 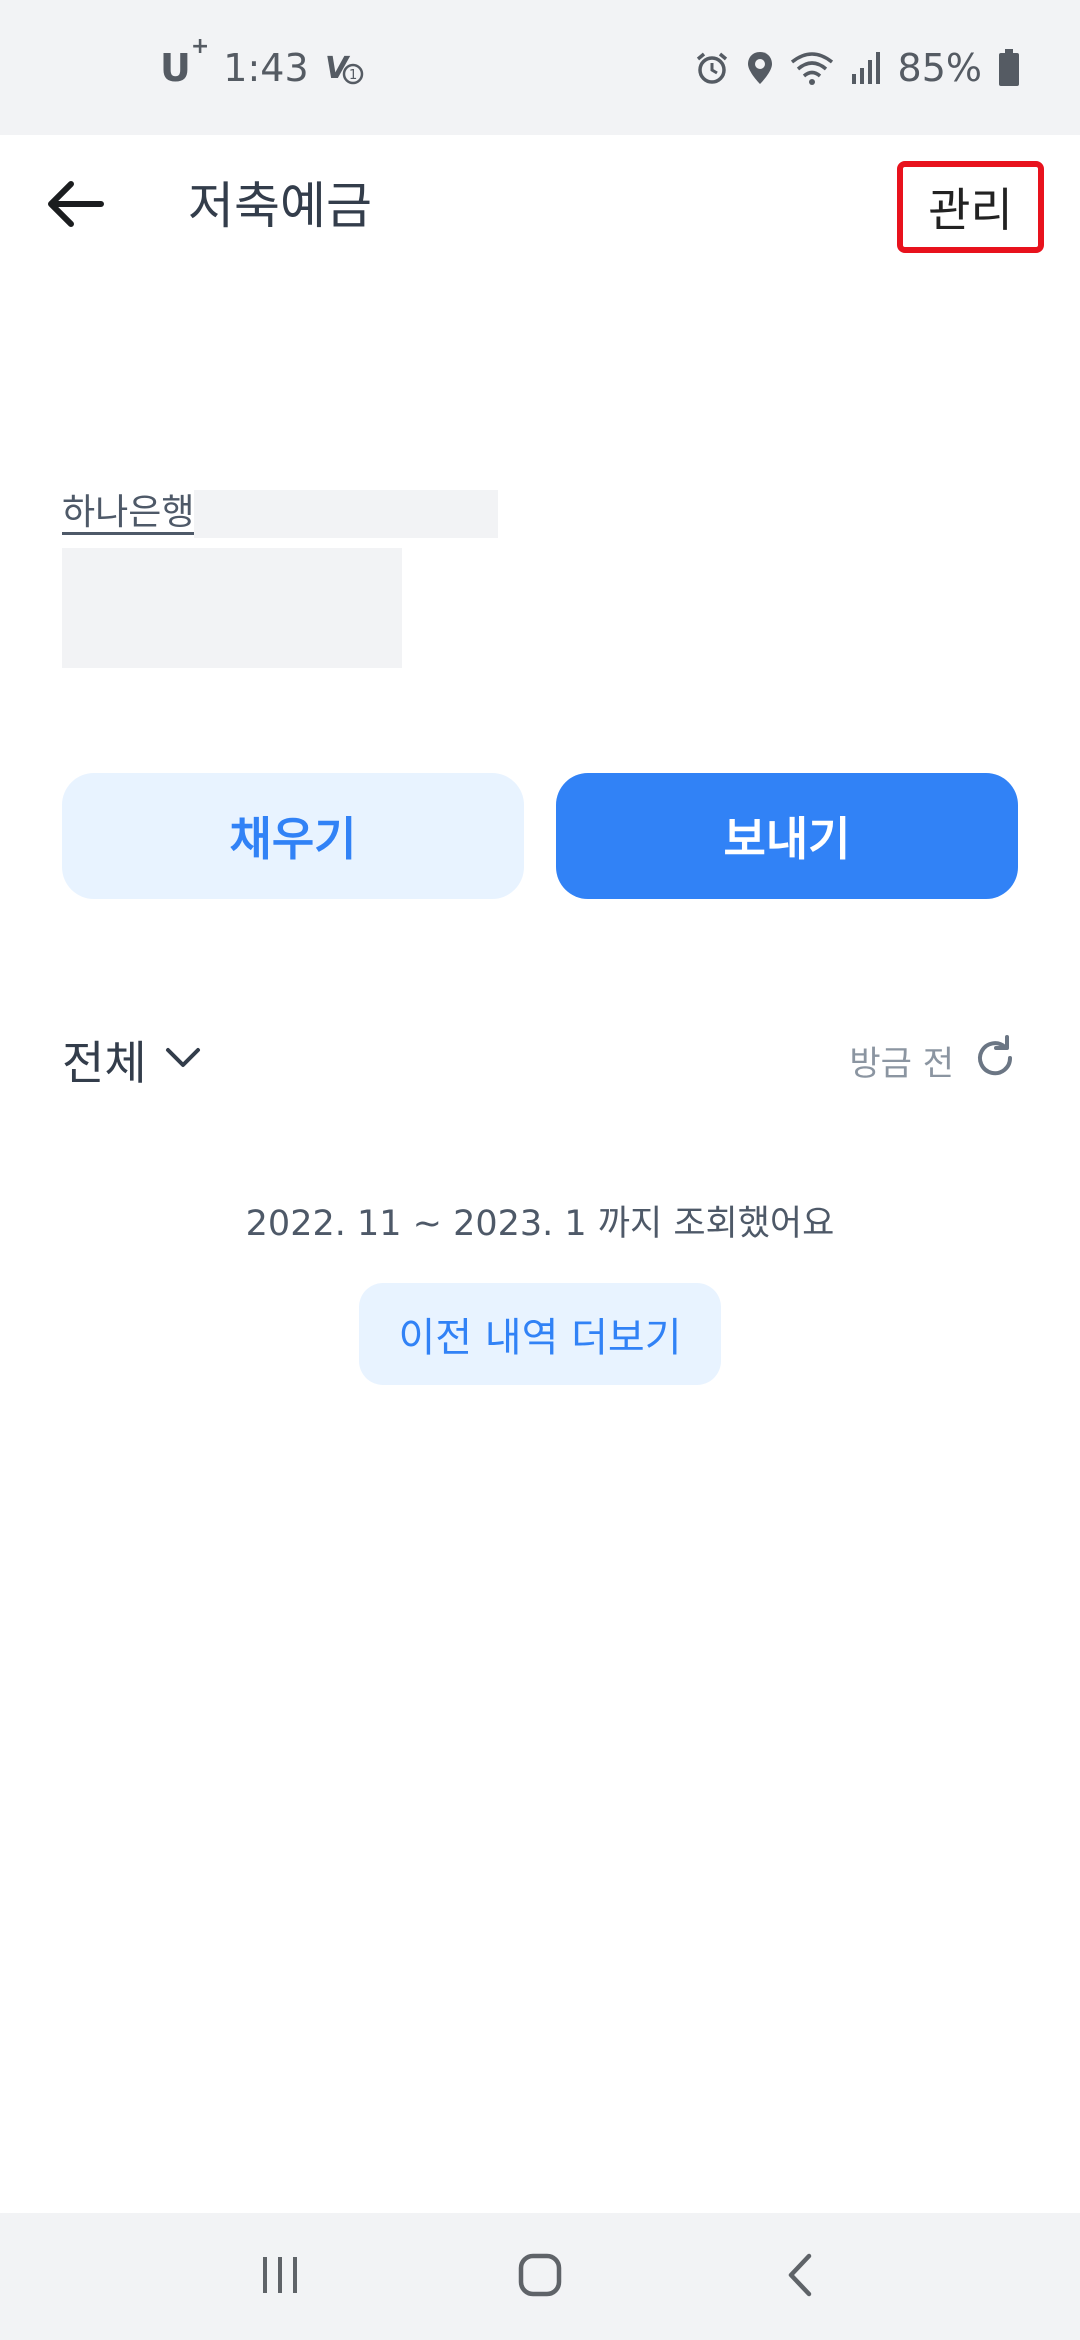 I want to click on carrier-plus: +, so click(x=200, y=46).